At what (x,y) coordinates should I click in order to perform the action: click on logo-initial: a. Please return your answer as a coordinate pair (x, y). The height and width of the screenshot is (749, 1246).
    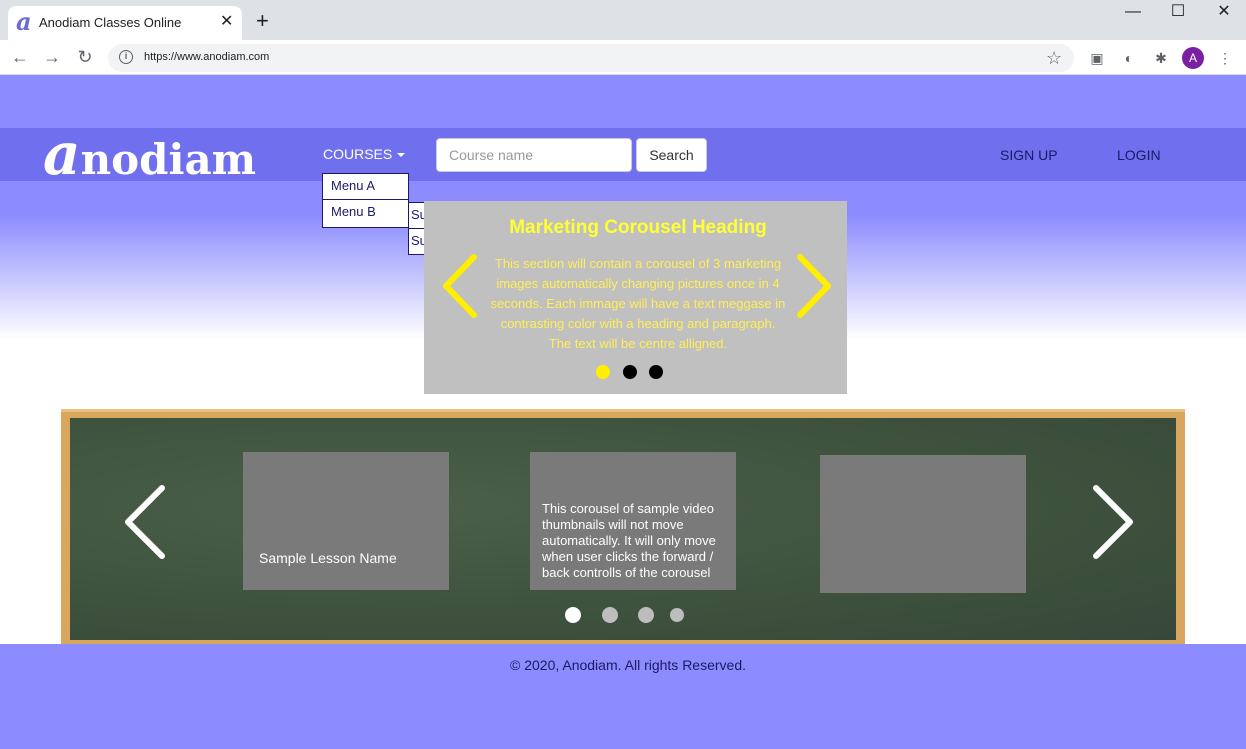
    Looking at the image, I should click on (62, 154).